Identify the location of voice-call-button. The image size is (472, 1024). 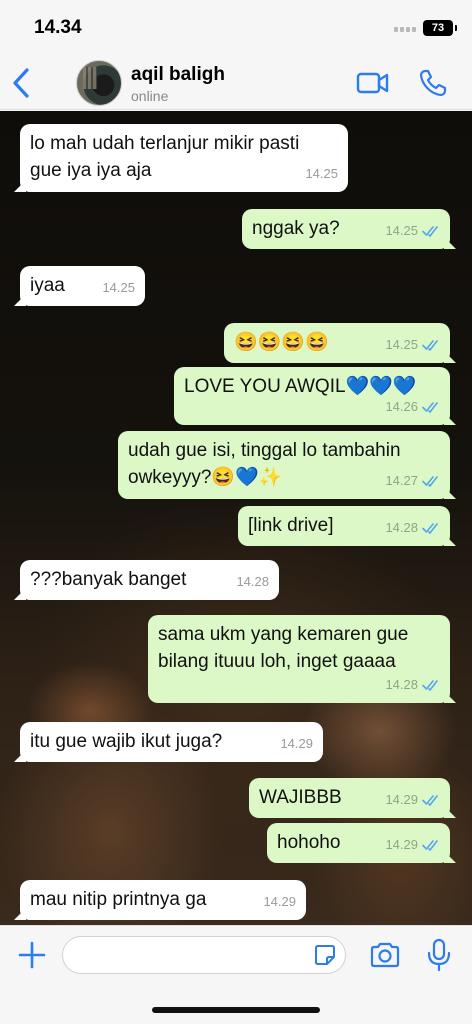
(433, 83).